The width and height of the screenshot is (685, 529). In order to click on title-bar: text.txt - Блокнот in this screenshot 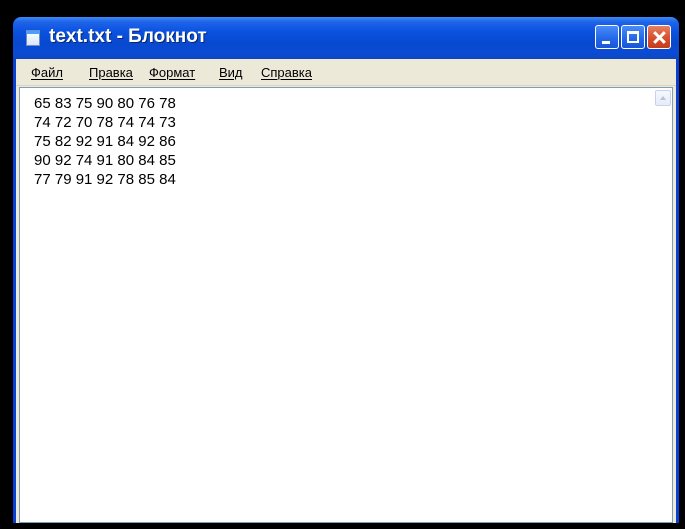, I will do `click(346, 38)`.